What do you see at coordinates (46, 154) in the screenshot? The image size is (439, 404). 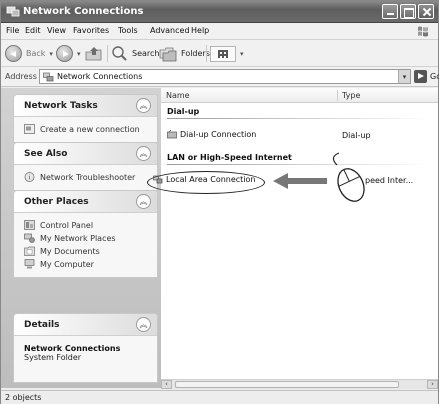 I see `see-also-title: See Also` at bounding box center [46, 154].